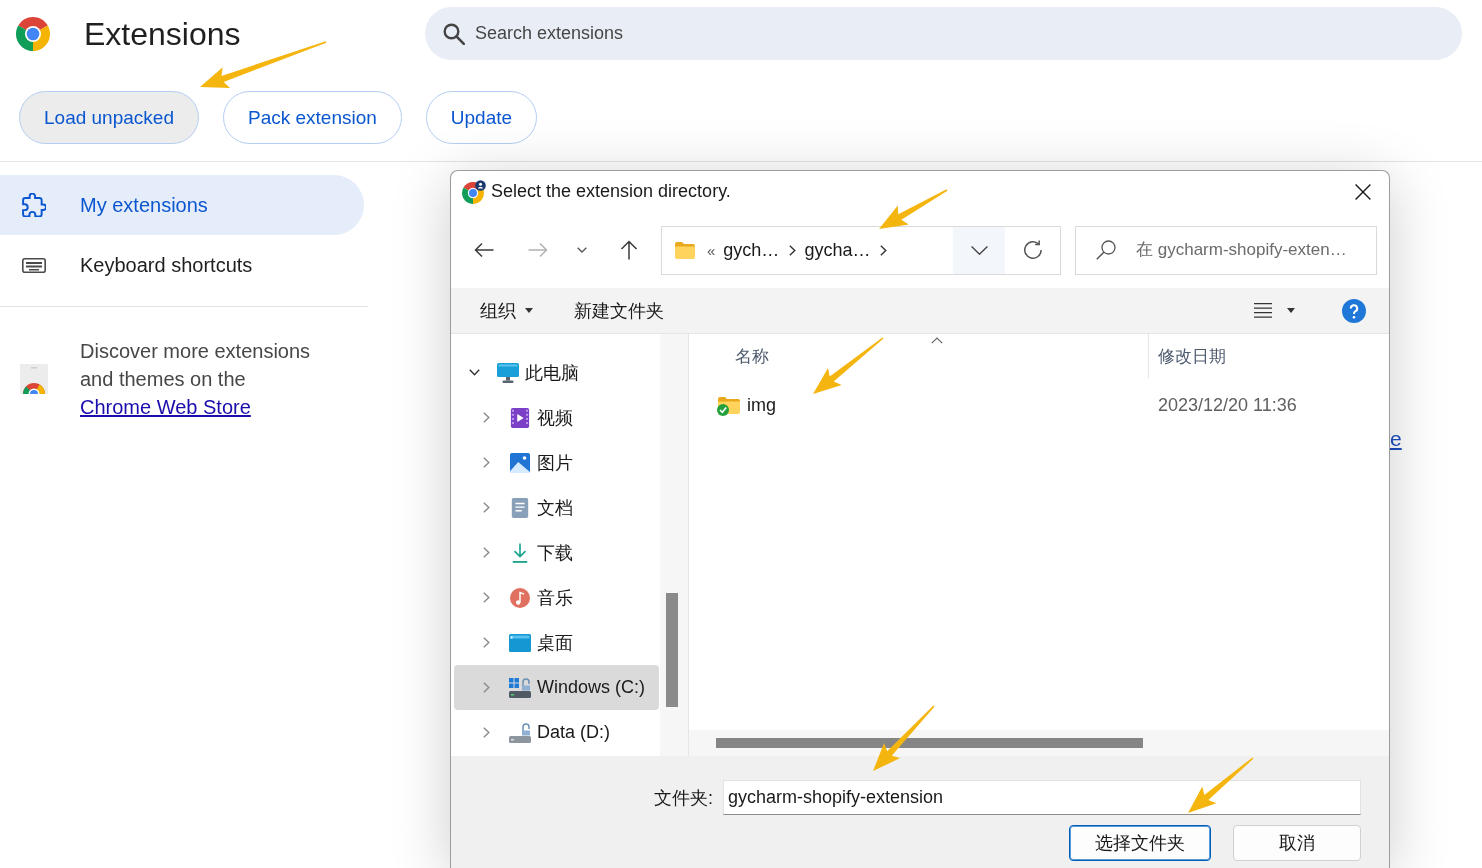 The image size is (1482, 868). What do you see at coordinates (481, 117) in the screenshot?
I see `action-button: Update` at bounding box center [481, 117].